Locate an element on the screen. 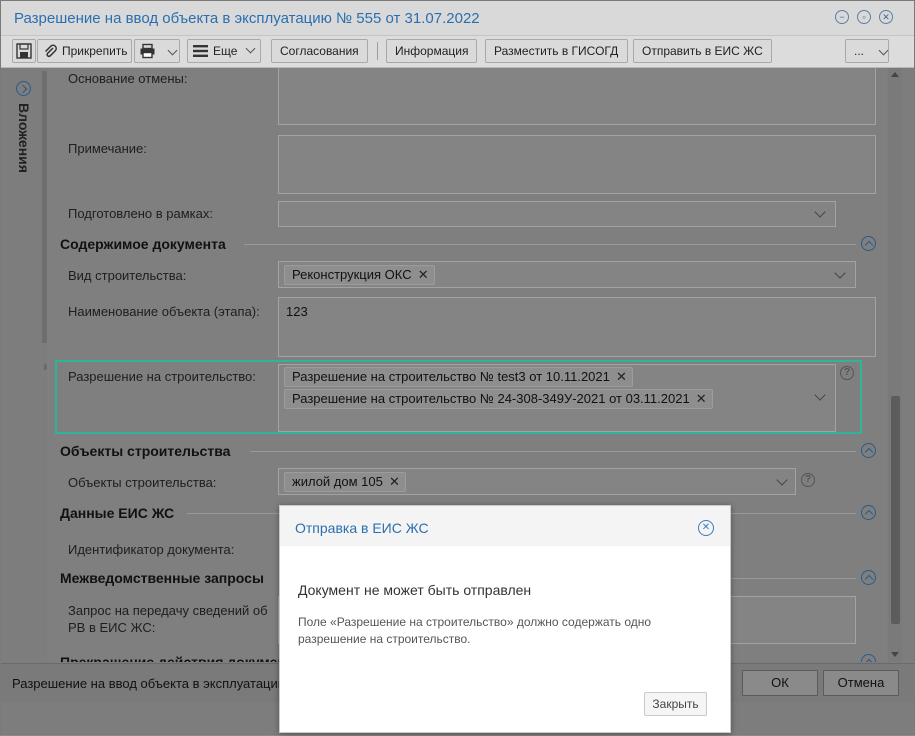  scrollbar-thumb is located at coordinates (895, 510).